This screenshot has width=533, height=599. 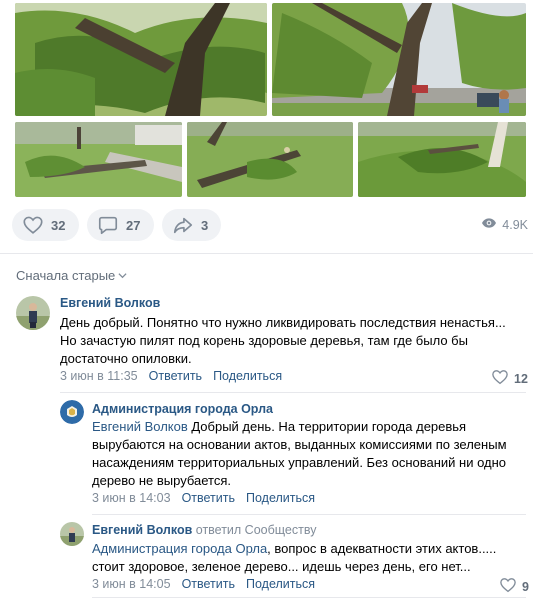 I want to click on comment-like-count: 9, so click(x=525, y=586).